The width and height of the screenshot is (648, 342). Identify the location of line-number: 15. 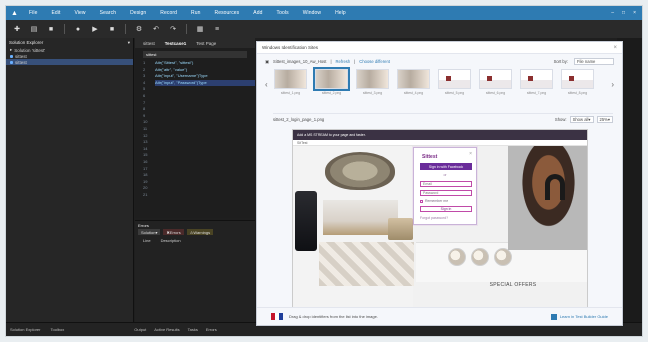
(145, 155).